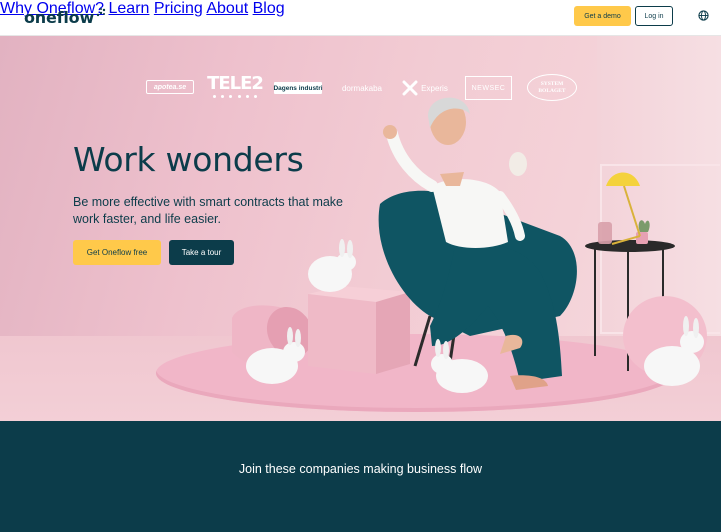 Image resolution: width=721 pixels, height=532 pixels. I want to click on globe-icon, so click(703, 15).